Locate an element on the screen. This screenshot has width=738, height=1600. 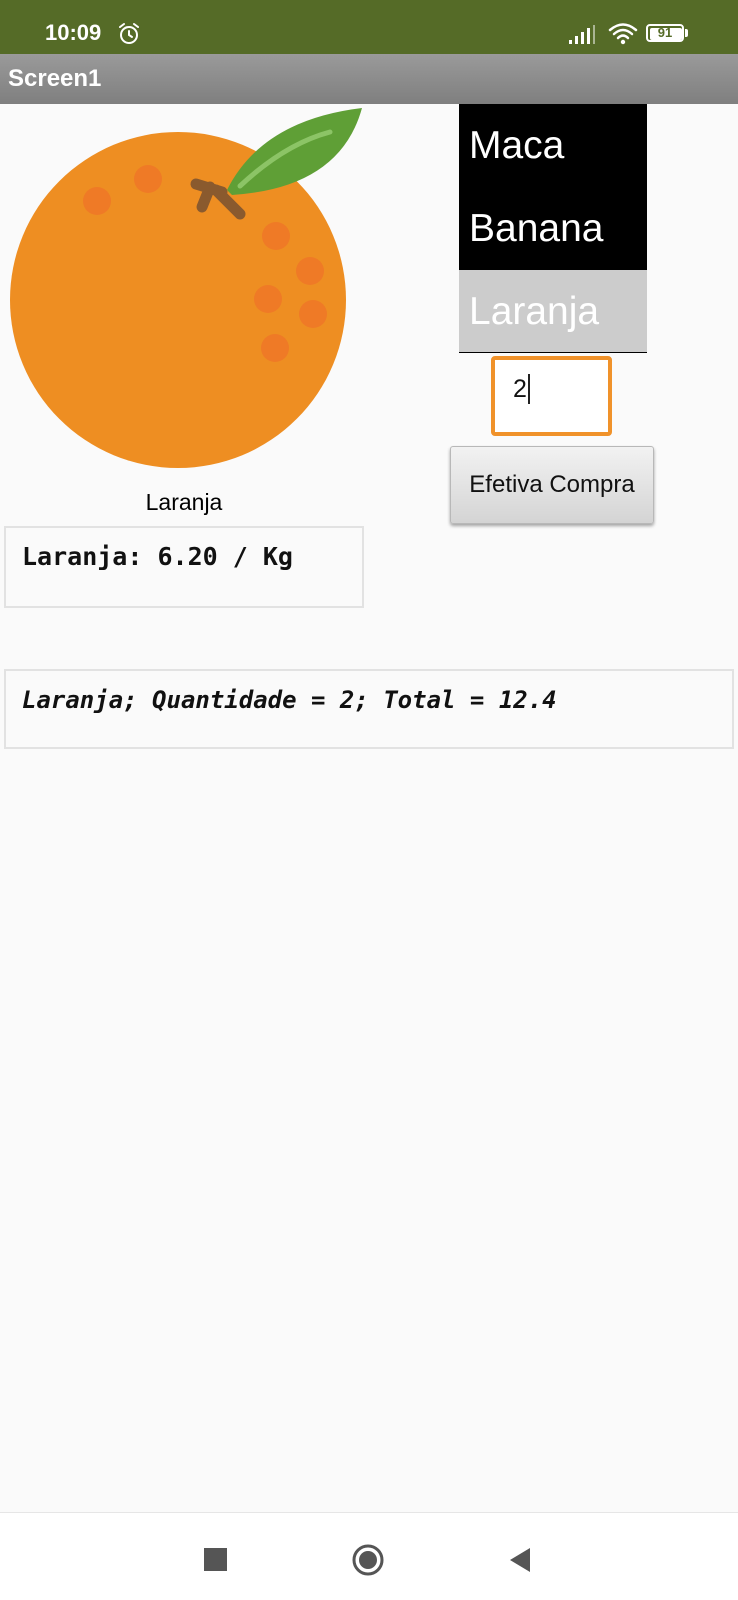
quantity-input: 2 is located at coordinates (551, 396).